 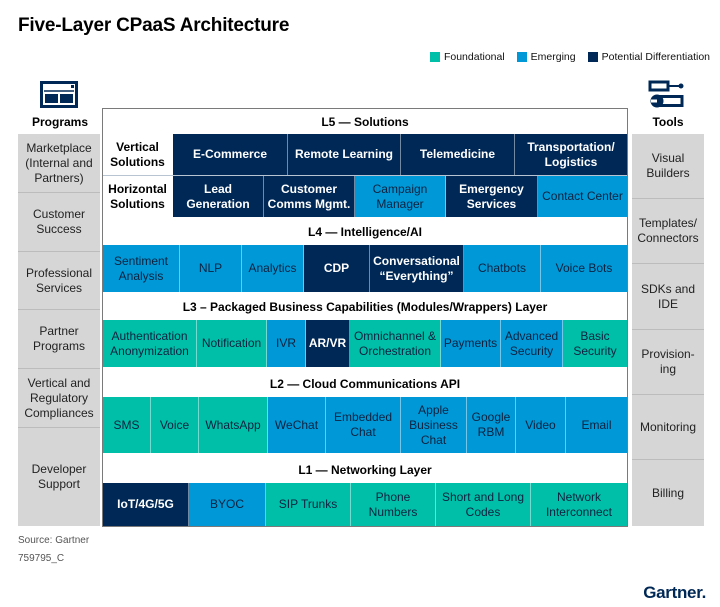 What do you see at coordinates (59, 398) in the screenshot?
I see `program-item: Vertical and Regulatory Compliances` at bounding box center [59, 398].